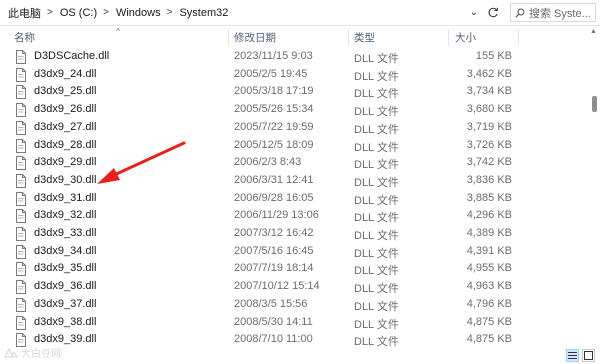 The height and width of the screenshot is (364, 600). I want to click on file-name: d3dx9_38.dll, so click(65, 321).